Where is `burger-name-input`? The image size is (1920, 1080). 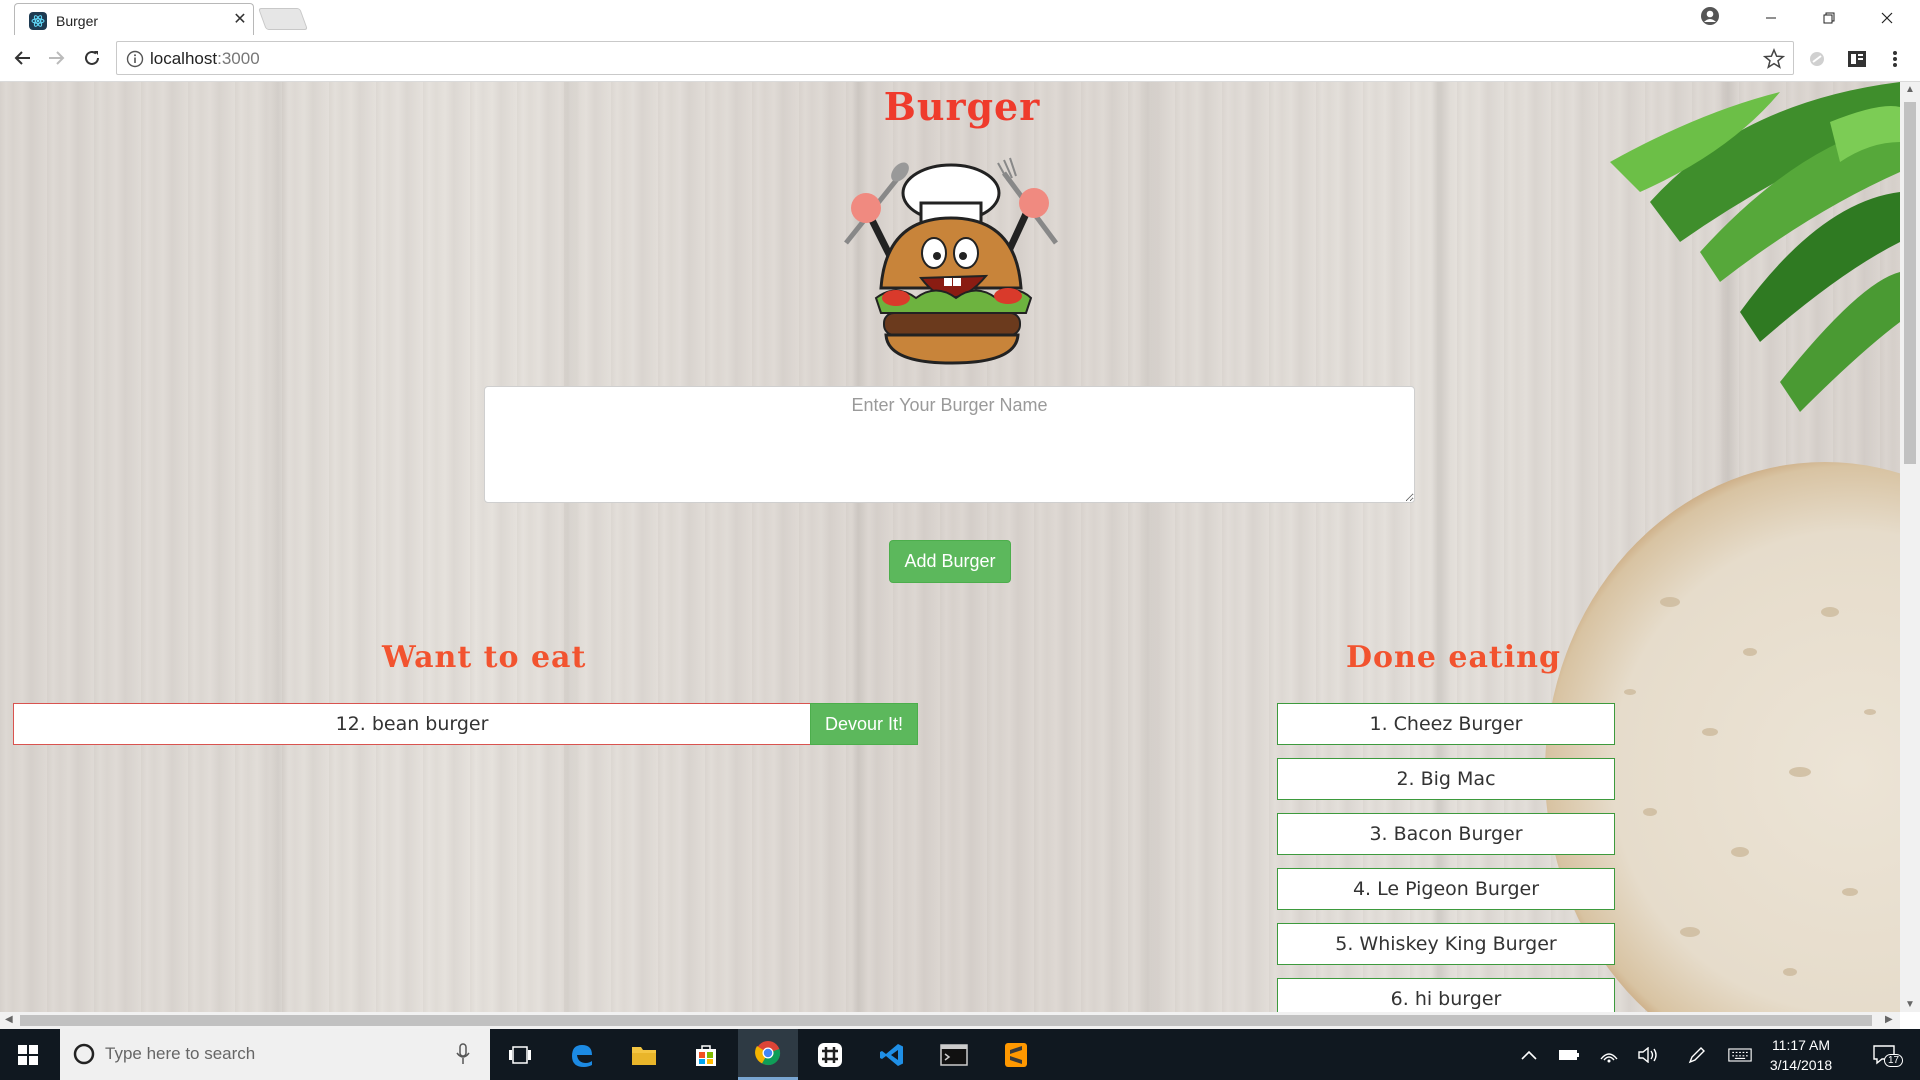 burger-name-input is located at coordinates (949, 444).